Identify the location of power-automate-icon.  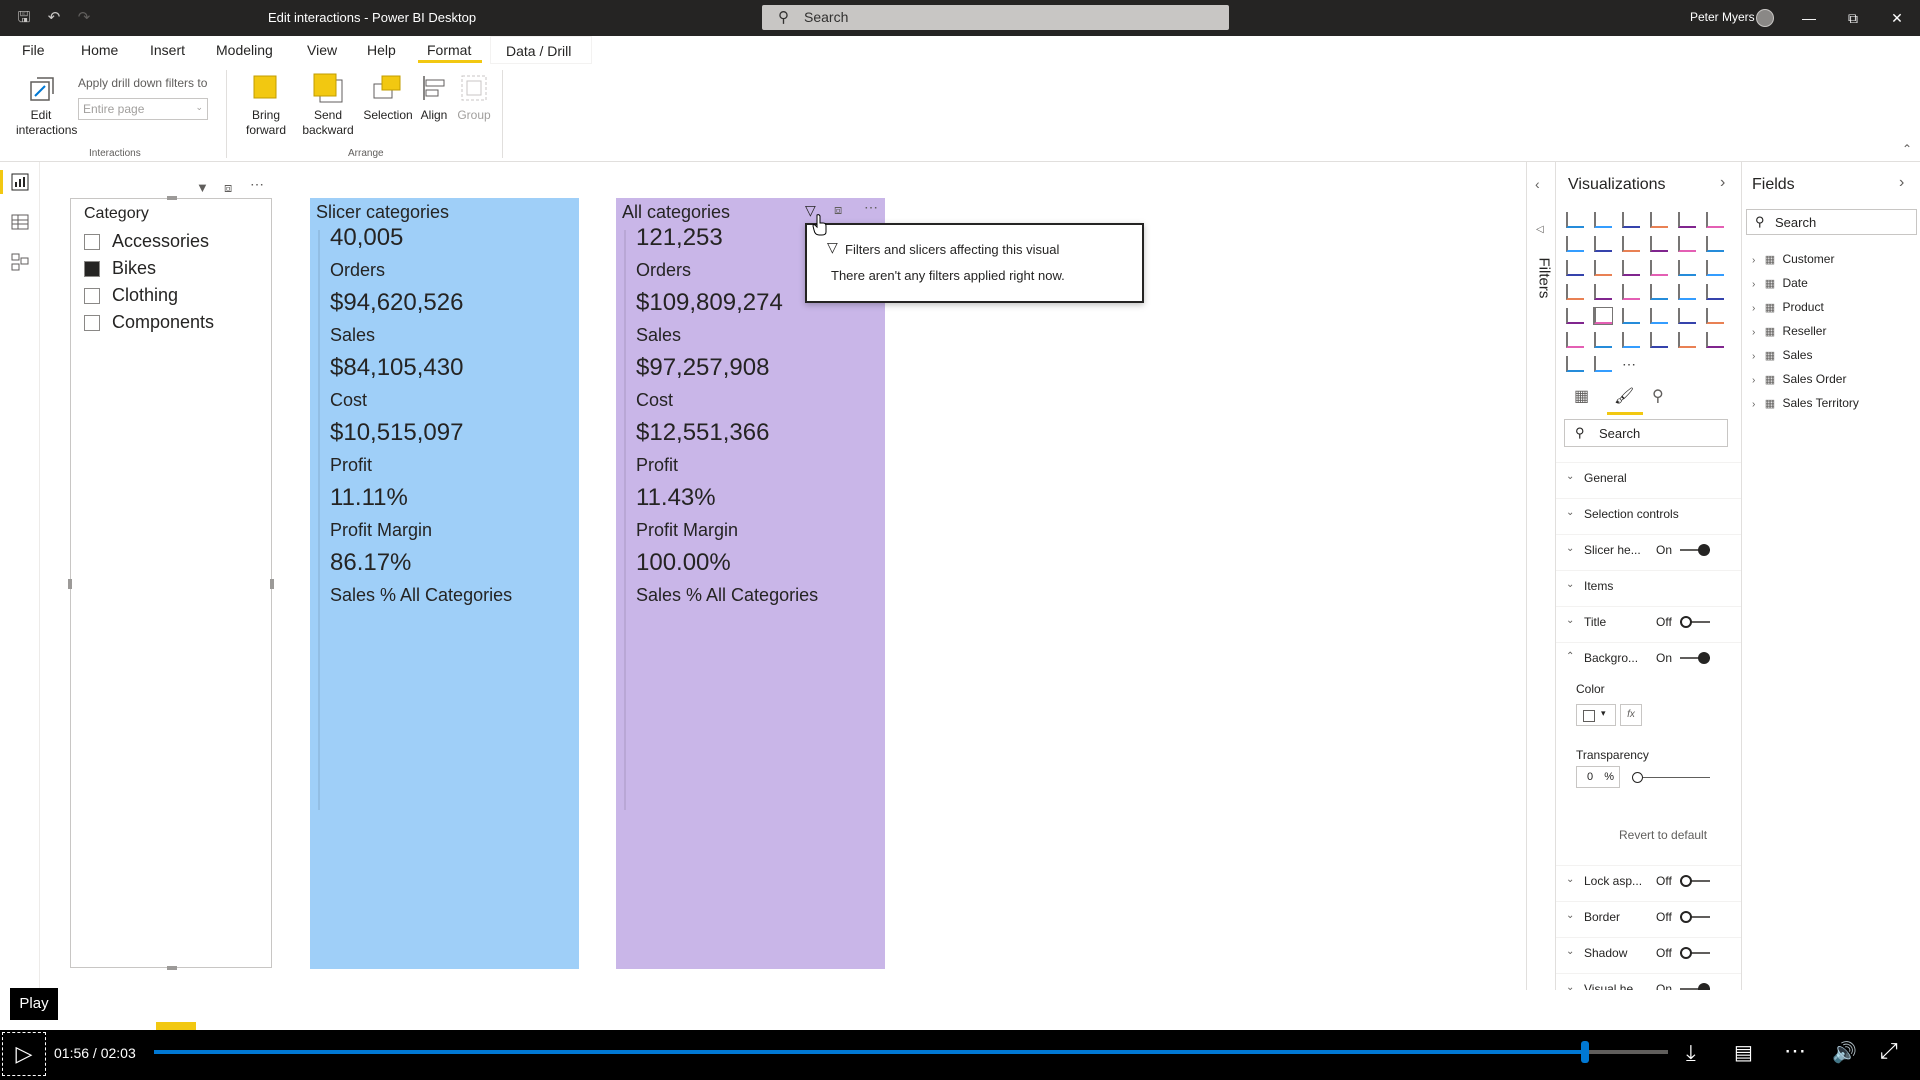
(1715, 340).